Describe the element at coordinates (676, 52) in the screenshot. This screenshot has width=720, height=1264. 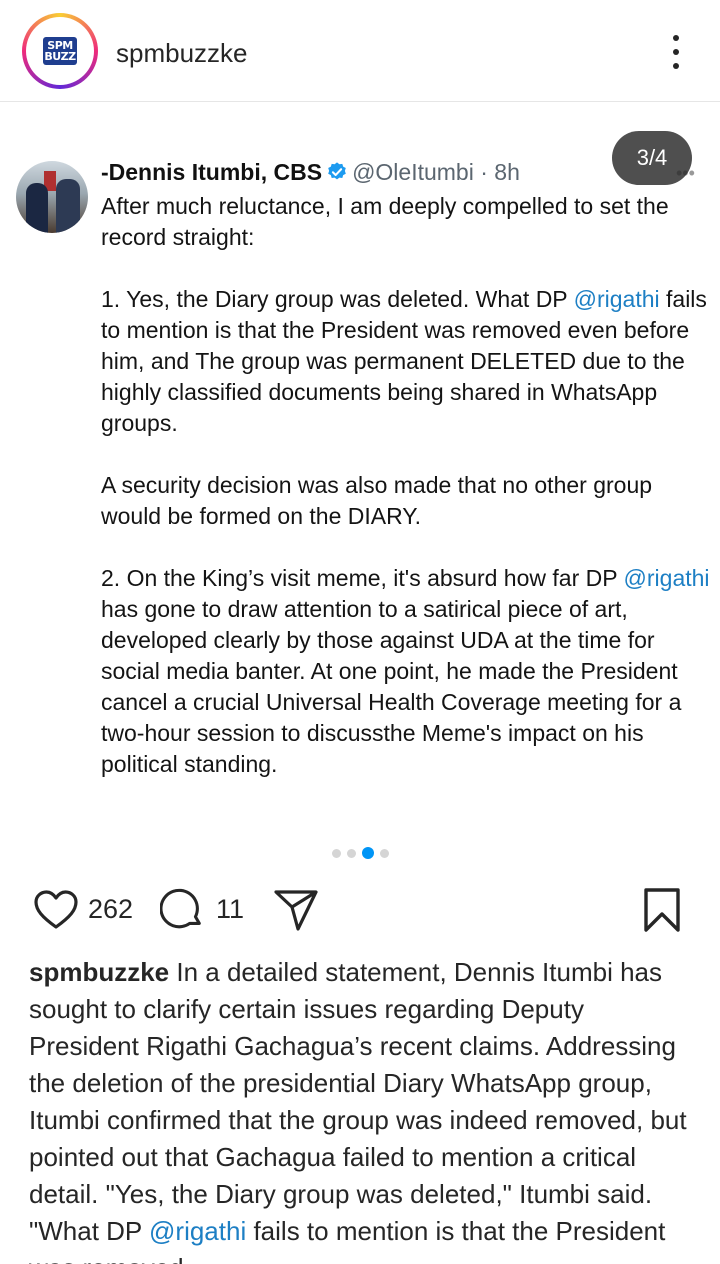
I see `more-options-icon` at that location.